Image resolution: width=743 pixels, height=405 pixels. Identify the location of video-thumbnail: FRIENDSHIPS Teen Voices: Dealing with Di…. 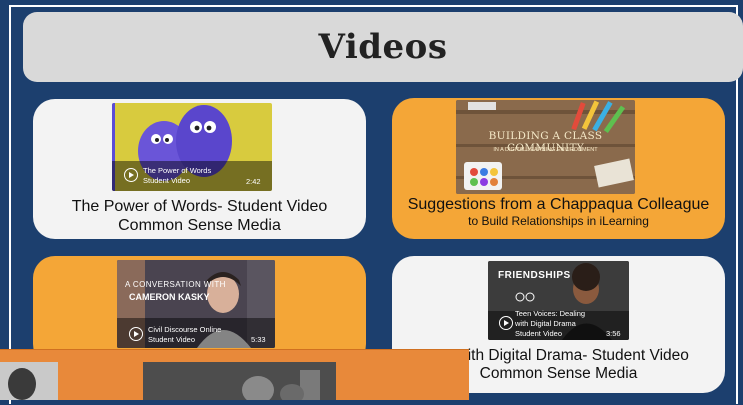
(558, 300).